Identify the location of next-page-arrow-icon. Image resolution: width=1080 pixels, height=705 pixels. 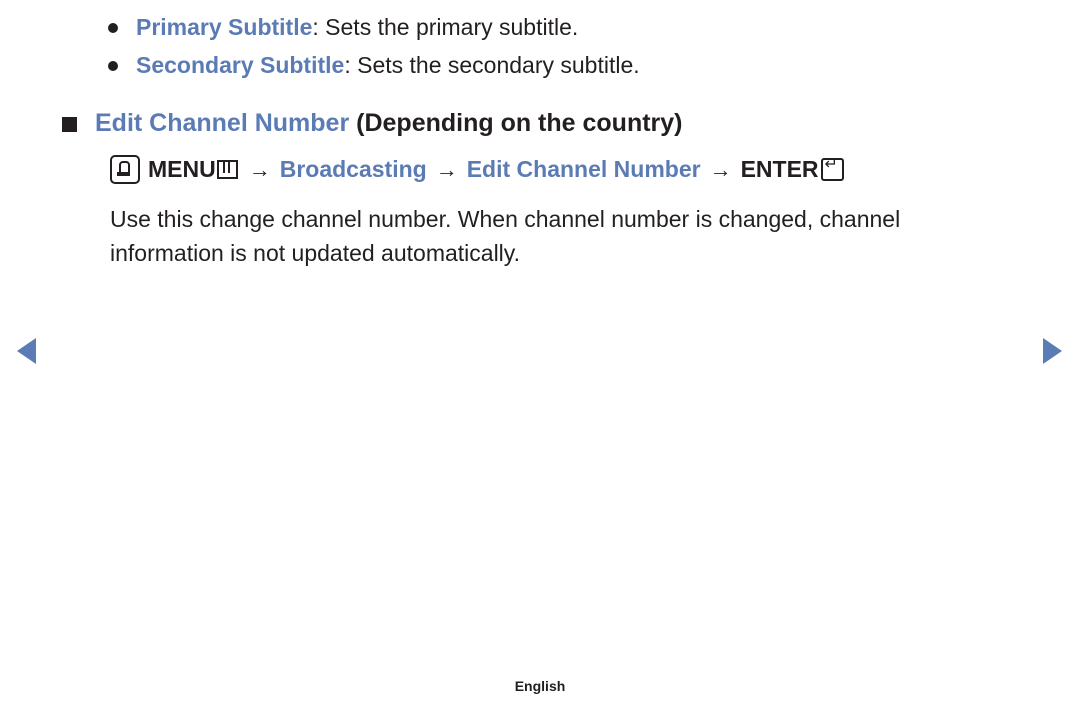
(1052, 351).